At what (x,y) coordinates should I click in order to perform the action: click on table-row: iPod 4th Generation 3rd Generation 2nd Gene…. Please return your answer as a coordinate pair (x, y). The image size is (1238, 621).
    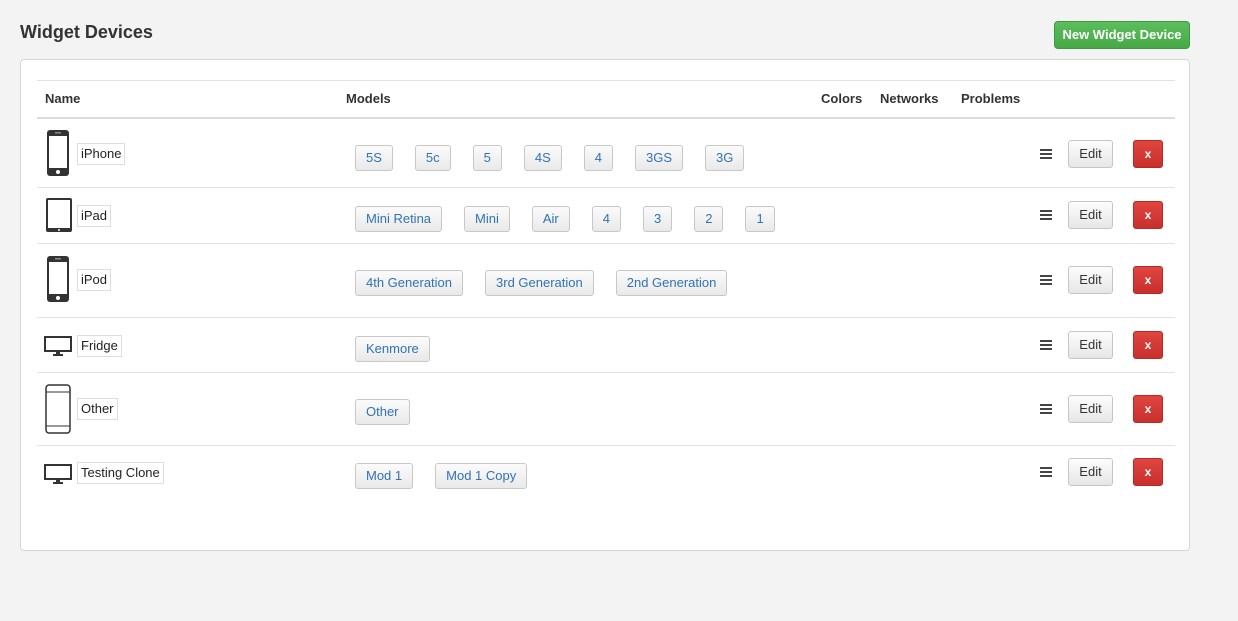
    Looking at the image, I should click on (606, 281).